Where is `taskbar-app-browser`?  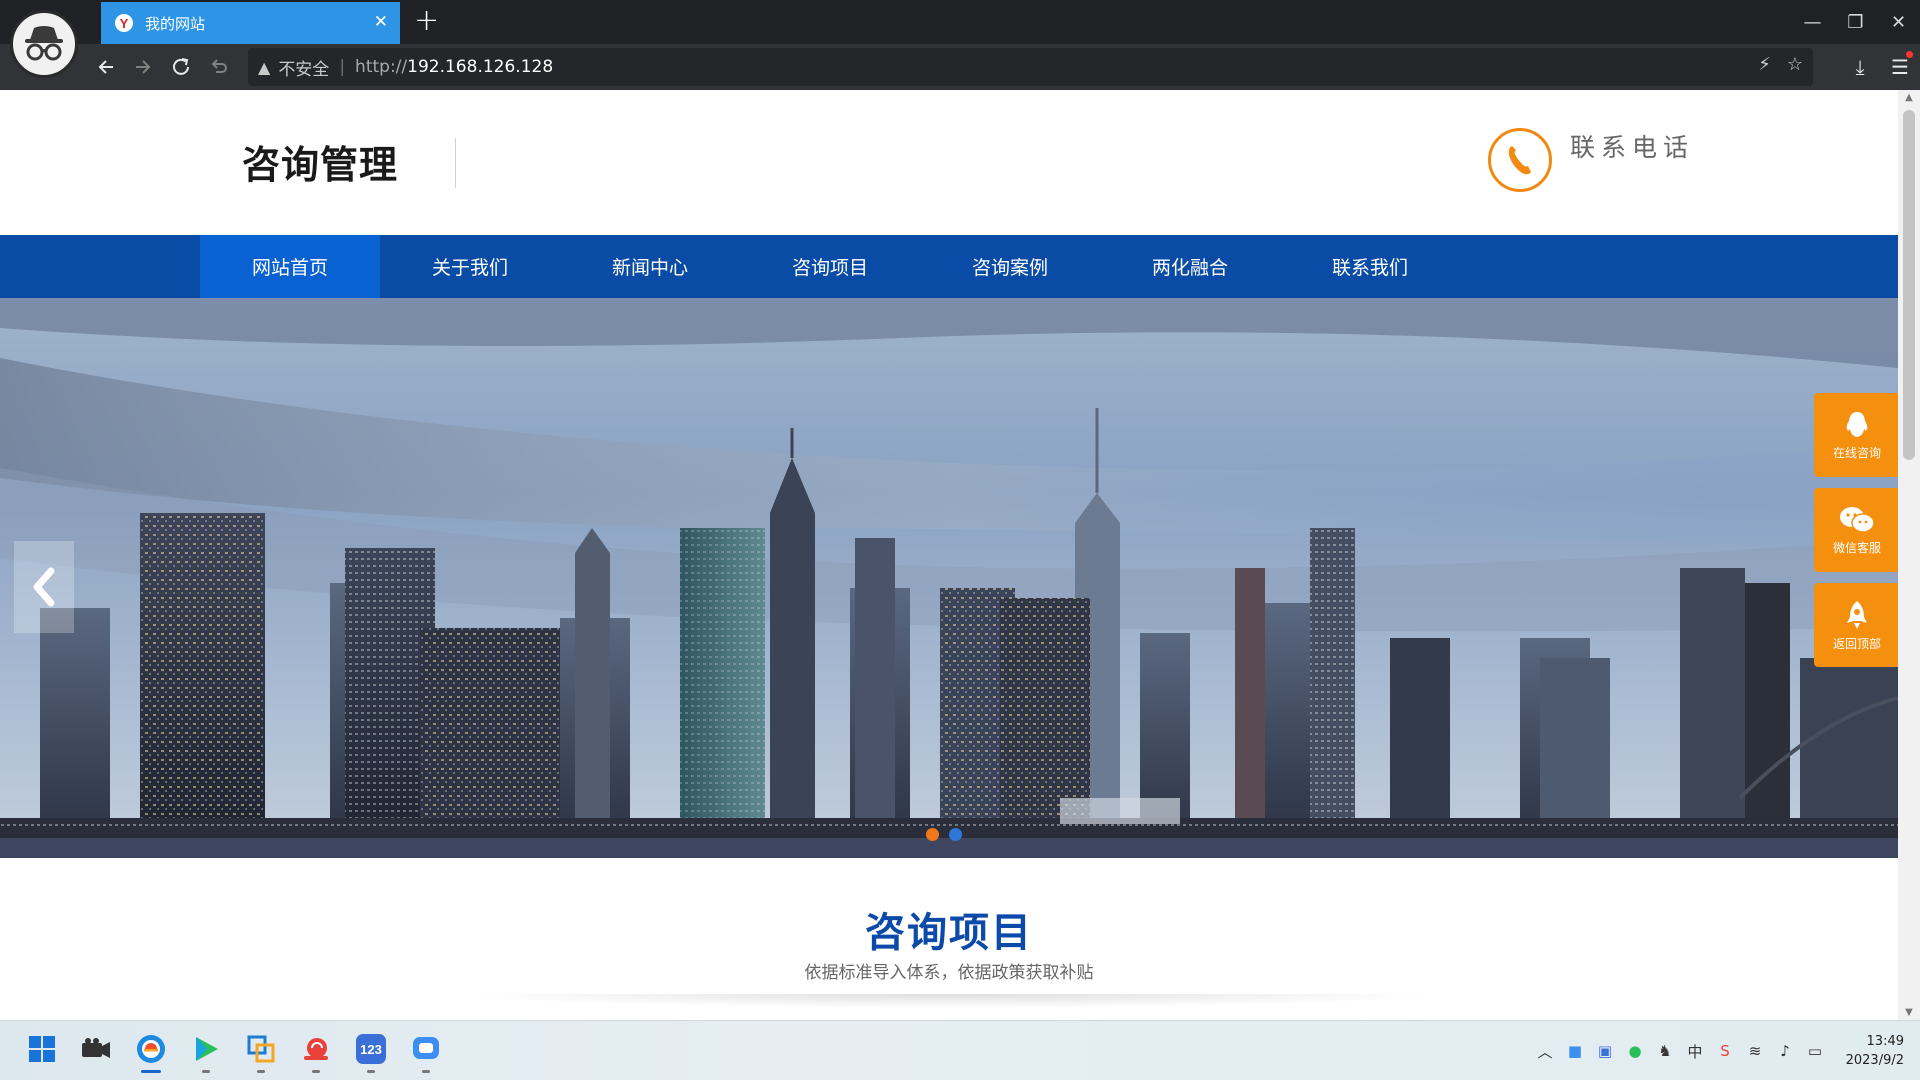 taskbar-app-browser is located at coordinates (151, 1052).